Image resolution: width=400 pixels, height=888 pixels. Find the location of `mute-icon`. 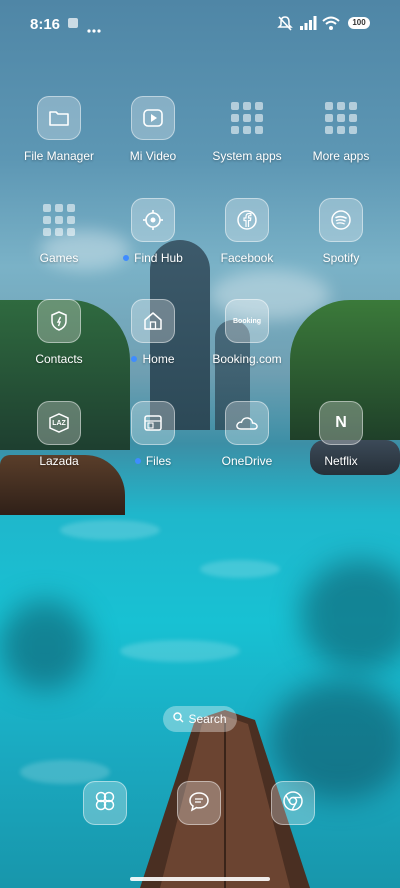

mute-icon is located at coordinates (285, 26).